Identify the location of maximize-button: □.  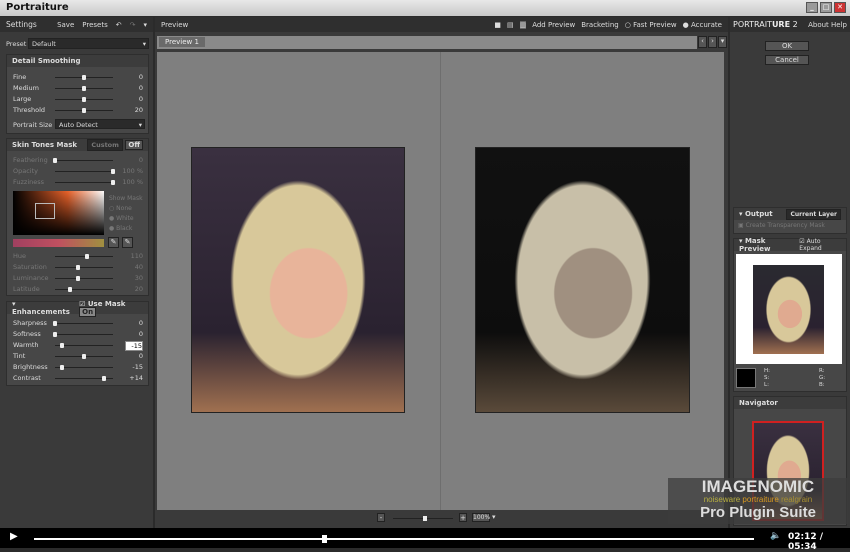
(826, 7).